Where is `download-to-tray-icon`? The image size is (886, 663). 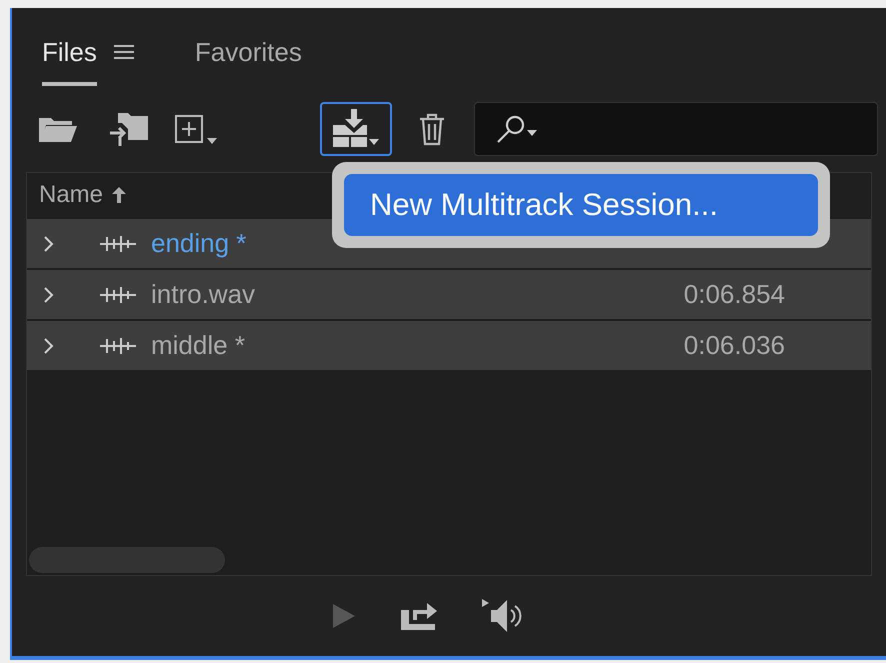 download-to-tray-icon is located at coordinates (356, 129).